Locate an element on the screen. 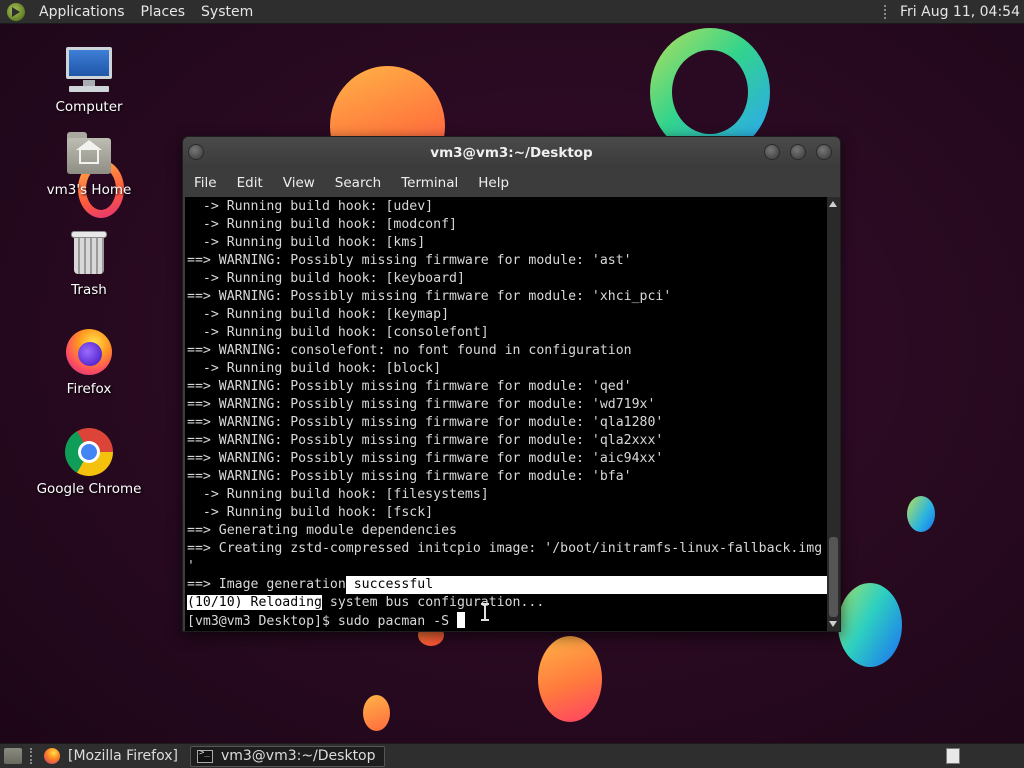 This screenshot has height=768, width=1024. terminal-line-selected: ==> Image generation successful is located at coordinates (506, 585).